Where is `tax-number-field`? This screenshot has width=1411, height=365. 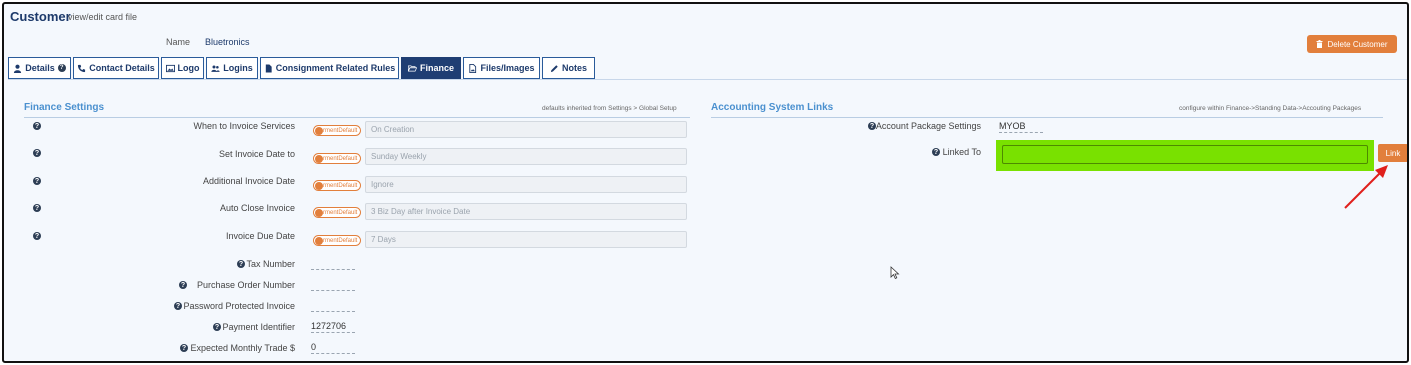 tax-number-field is located at coordinates (333, 264).